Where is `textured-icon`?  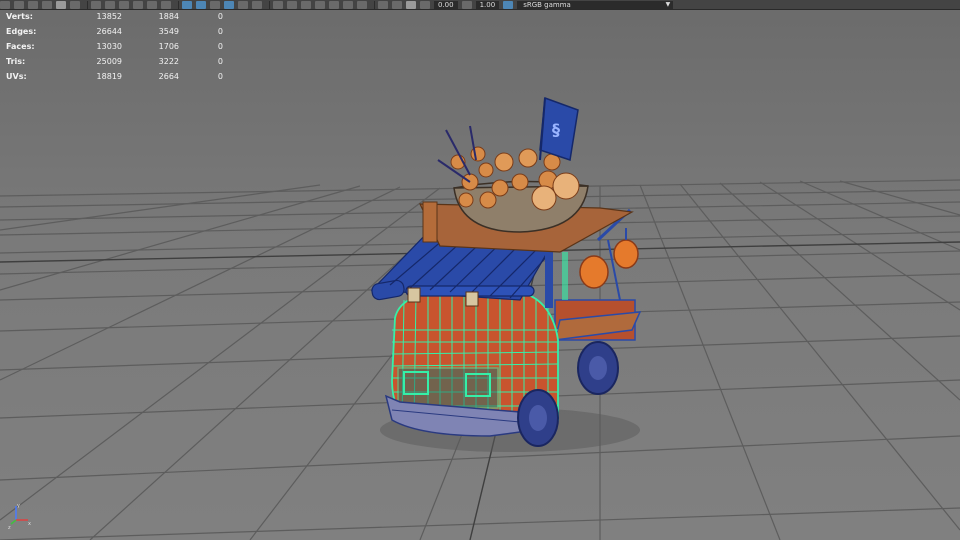 textured-icon is located at coordinates (278, 4).